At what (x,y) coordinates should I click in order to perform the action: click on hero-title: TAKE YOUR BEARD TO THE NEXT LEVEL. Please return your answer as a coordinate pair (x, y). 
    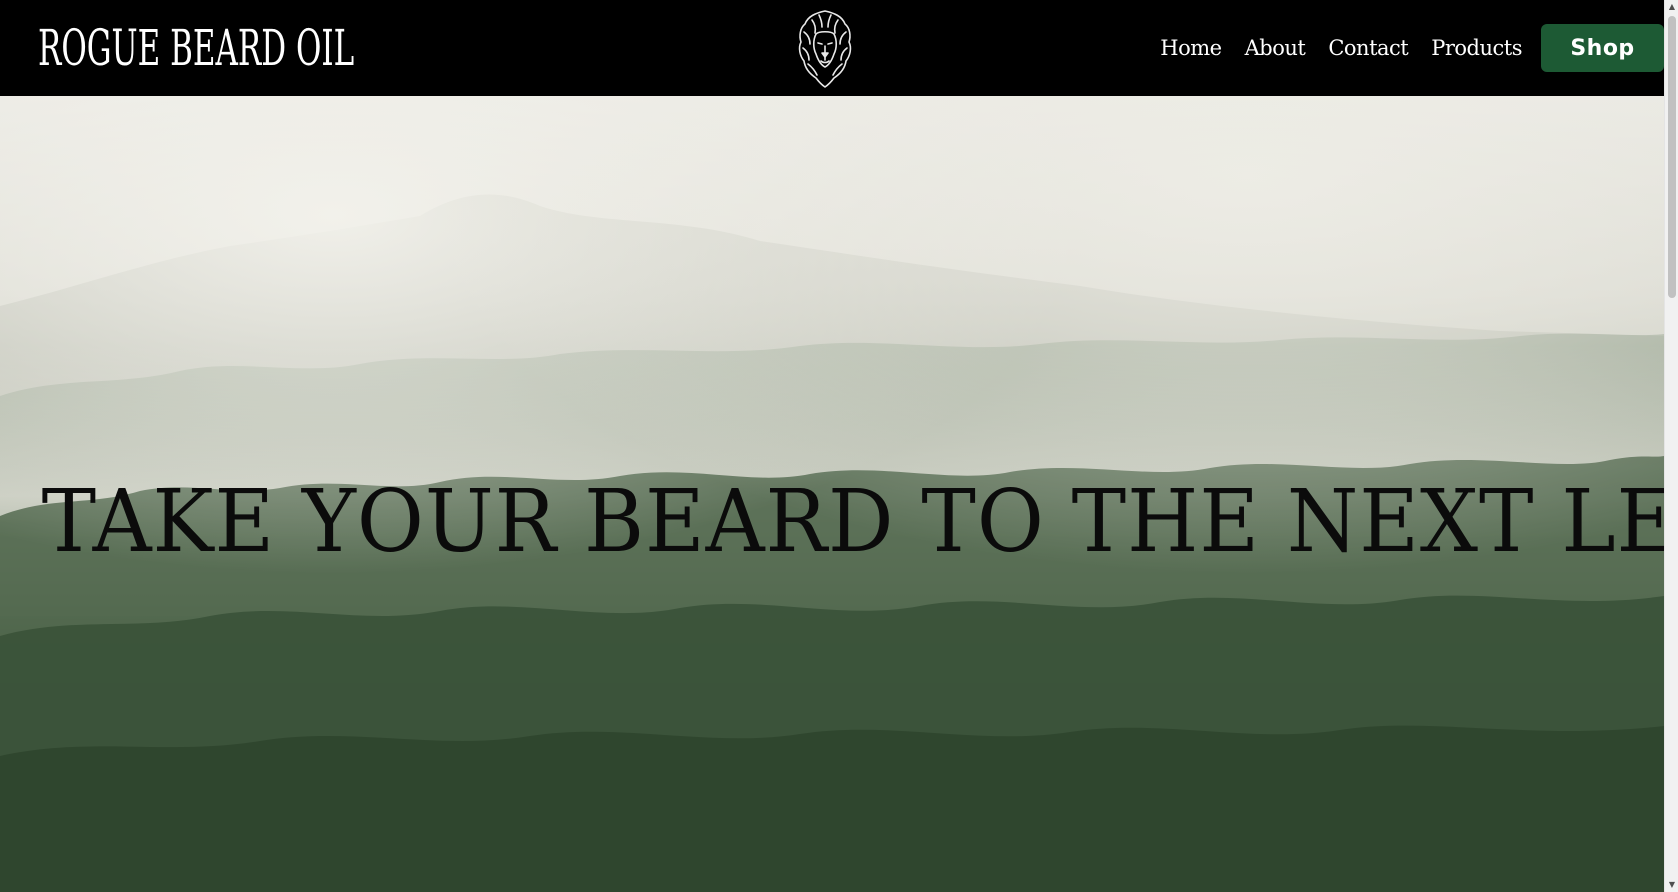
    Looking at the image, I should click on (852, 521).